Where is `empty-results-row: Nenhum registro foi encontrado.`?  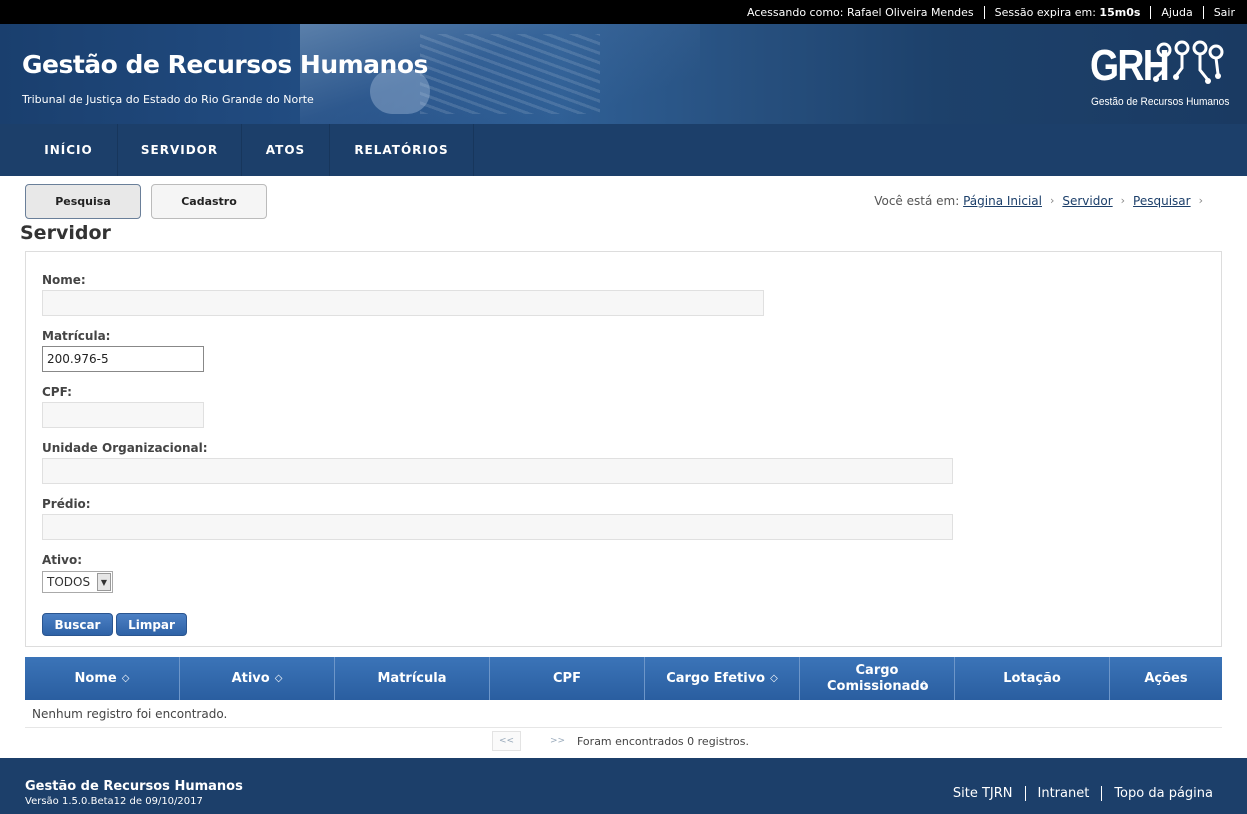
empty-results-row: Nenhum registro foi encontrado. is located at coordinates (623, 714).